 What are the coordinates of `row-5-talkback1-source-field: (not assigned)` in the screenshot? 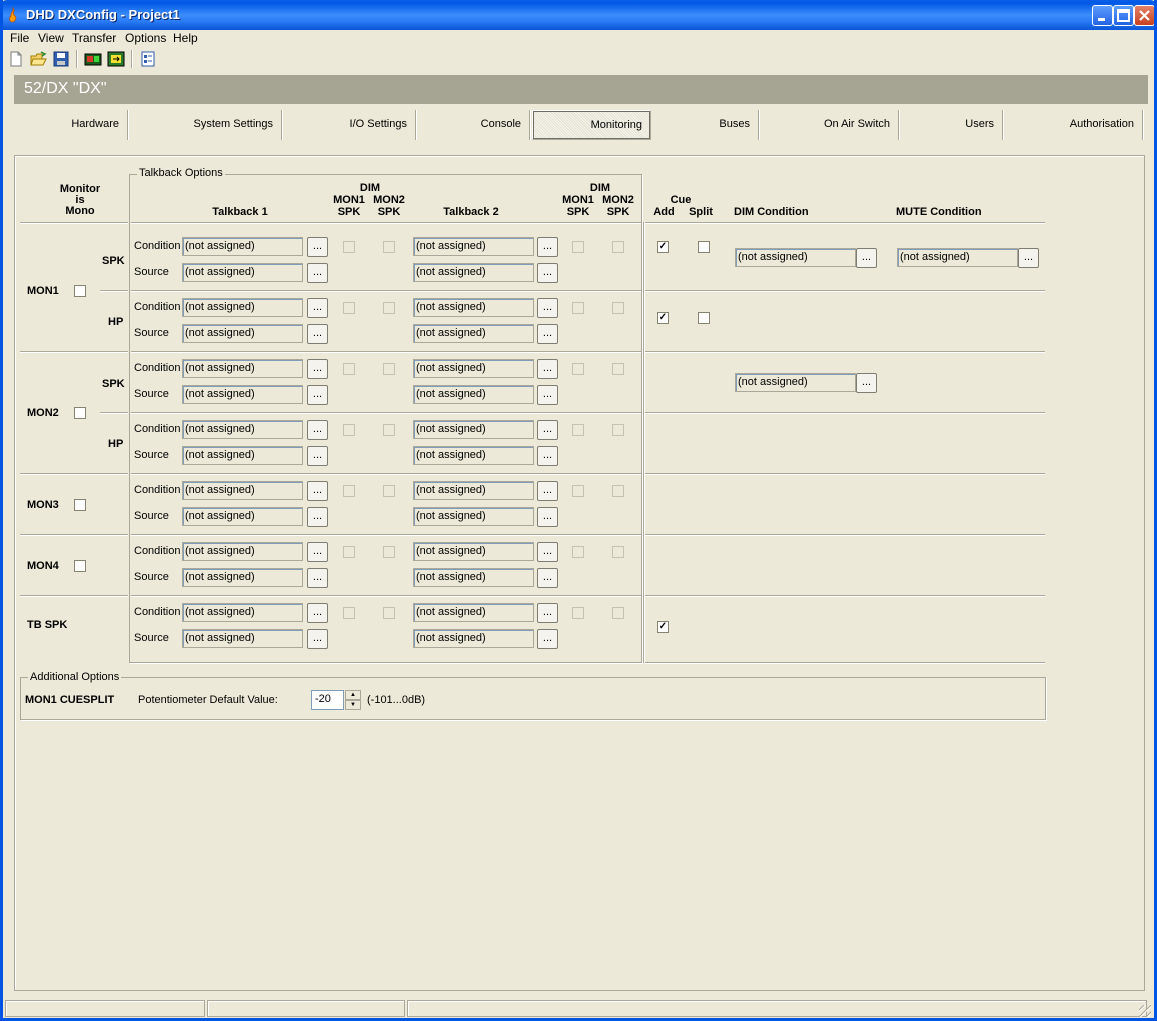 It's located at (242, 577).